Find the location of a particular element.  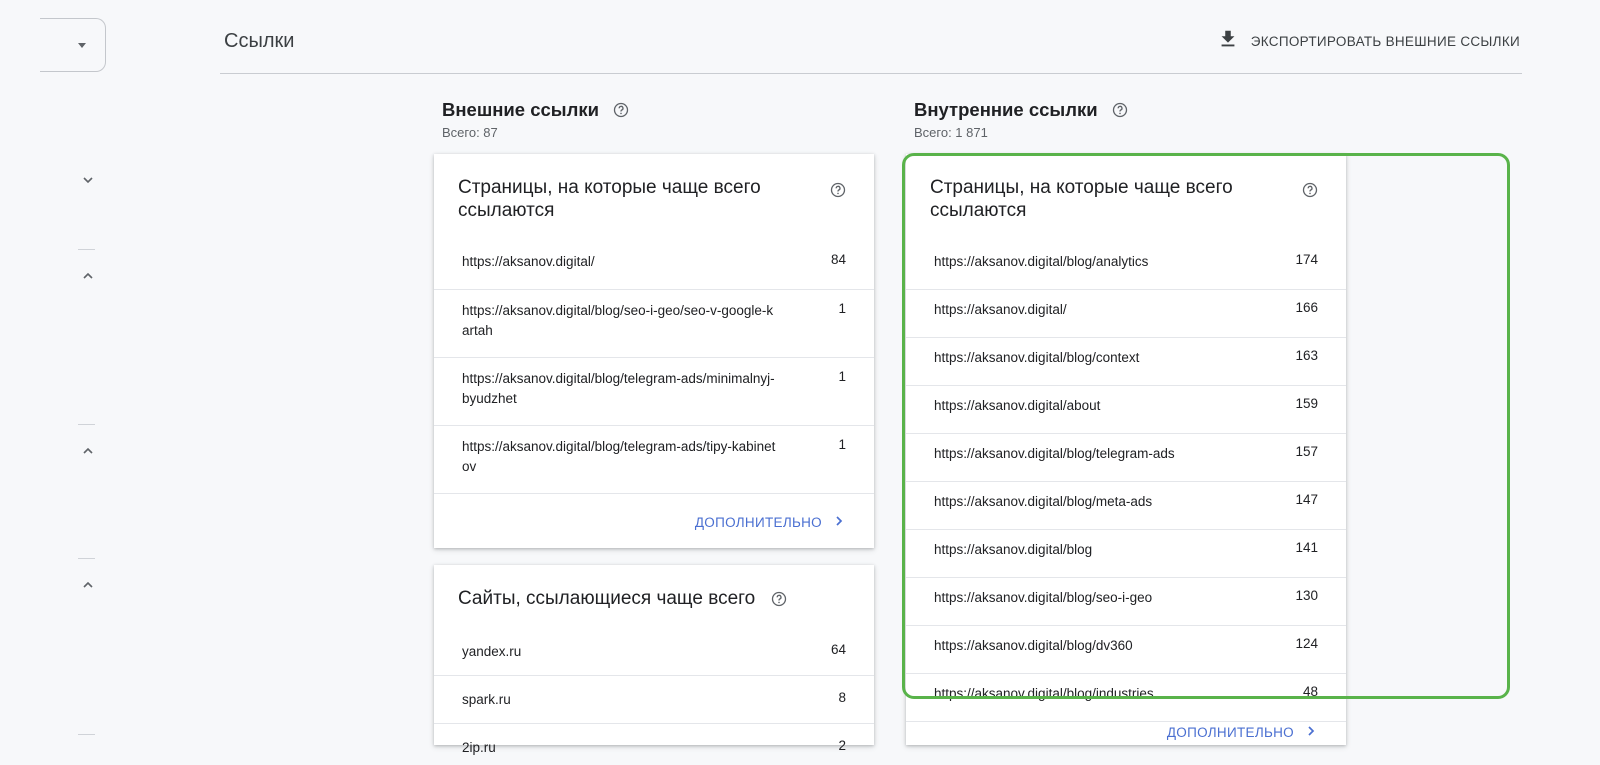

row-url: https://aksanov.digital/blog/context is located at coordinates (1037, 357).